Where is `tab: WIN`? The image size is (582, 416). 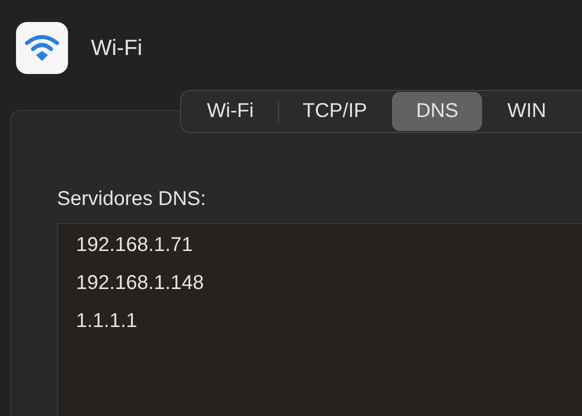
tab: WIN is located at coordinates (526, 111).